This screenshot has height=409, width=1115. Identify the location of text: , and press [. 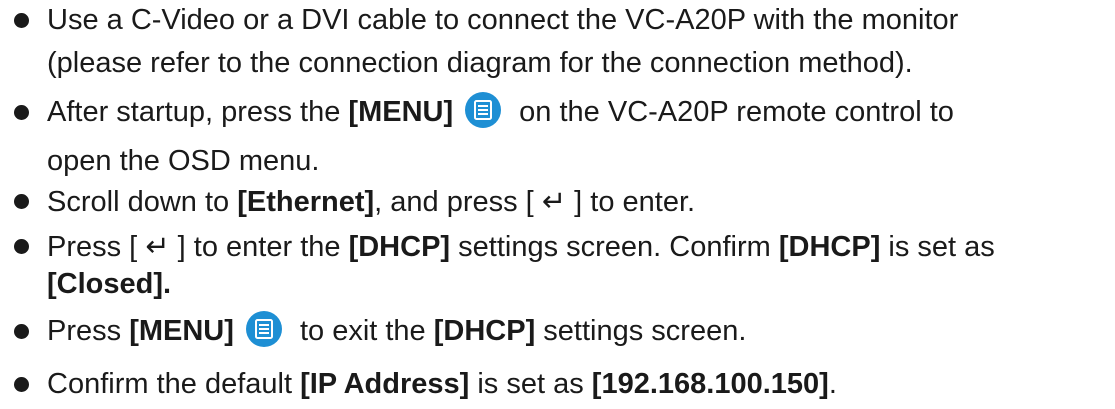
(458, 202).